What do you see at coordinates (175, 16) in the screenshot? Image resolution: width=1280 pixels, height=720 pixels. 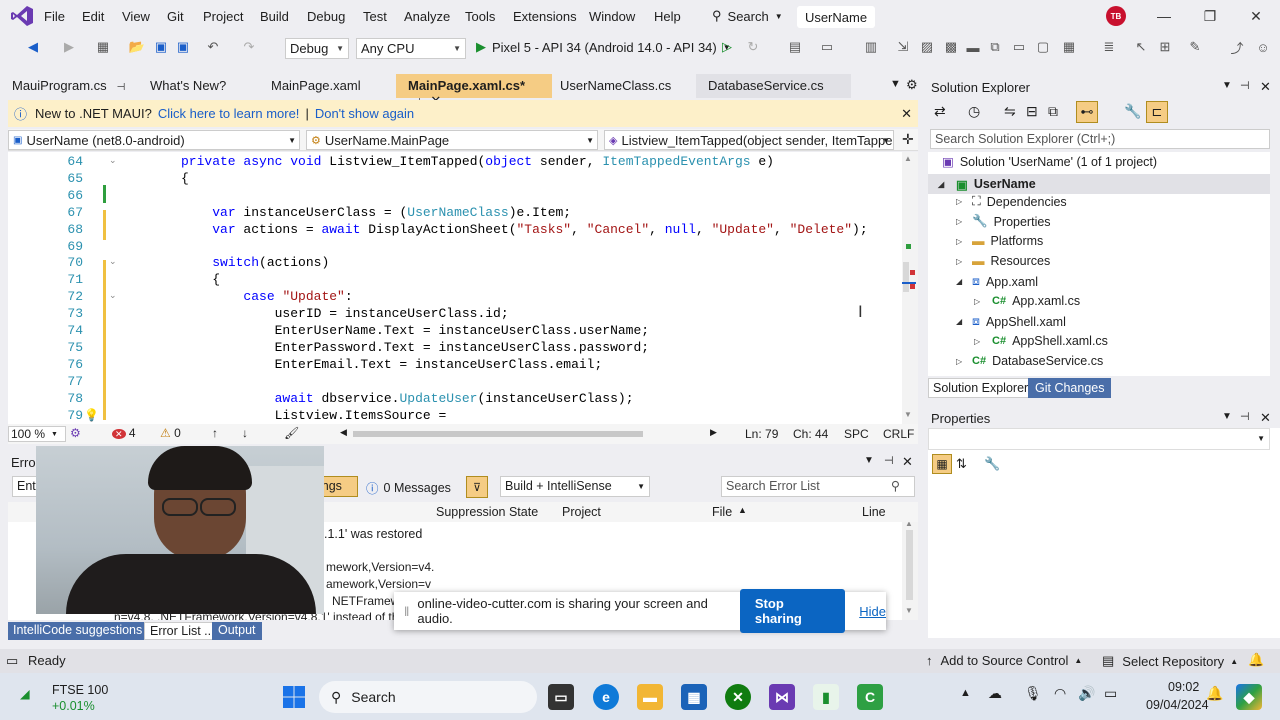 I see `menu-git: Git` at bounding box center [175, 16].